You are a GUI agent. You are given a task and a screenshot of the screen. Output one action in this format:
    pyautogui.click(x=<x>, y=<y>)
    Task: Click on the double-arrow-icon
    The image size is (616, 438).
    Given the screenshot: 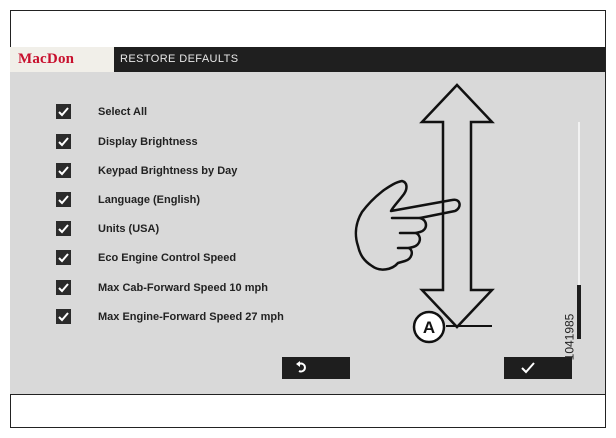 What is the action you would take?
    pyautogui.click(x=457, y=206)
    